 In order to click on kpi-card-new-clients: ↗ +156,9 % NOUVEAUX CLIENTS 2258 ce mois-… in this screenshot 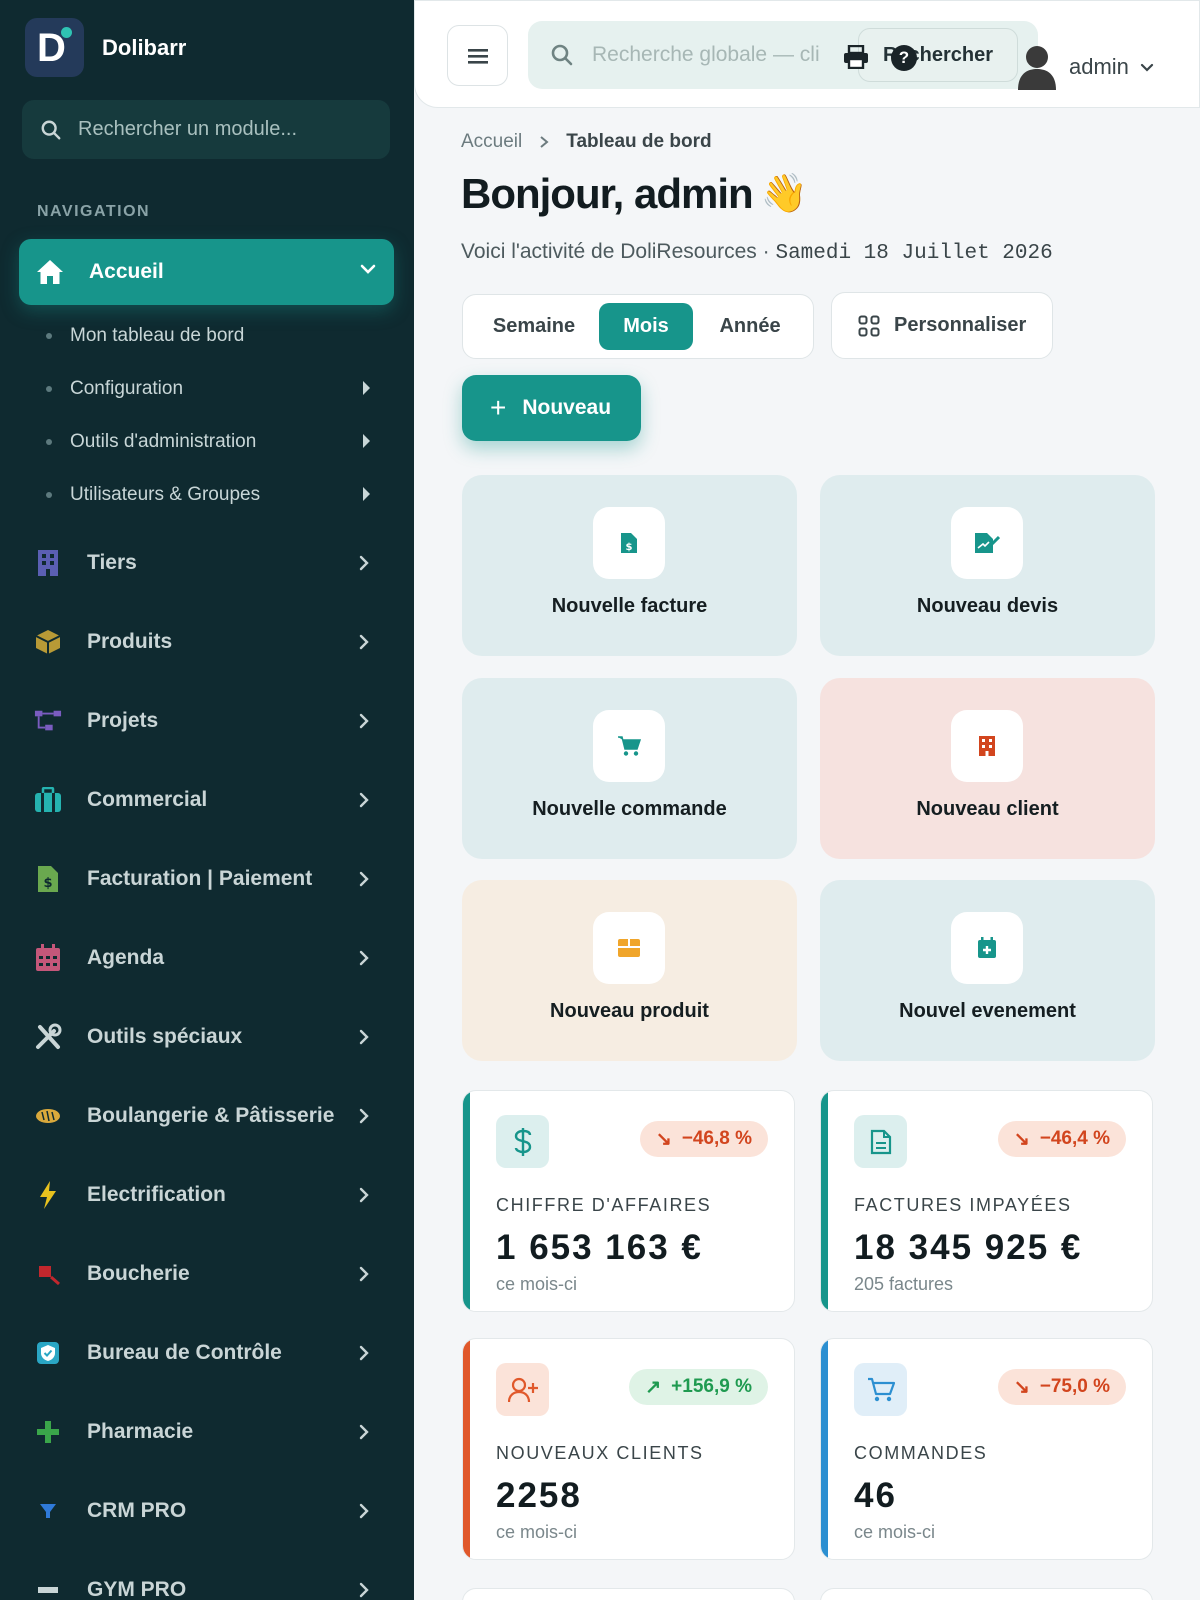, I will do `click(628, 1449)`.